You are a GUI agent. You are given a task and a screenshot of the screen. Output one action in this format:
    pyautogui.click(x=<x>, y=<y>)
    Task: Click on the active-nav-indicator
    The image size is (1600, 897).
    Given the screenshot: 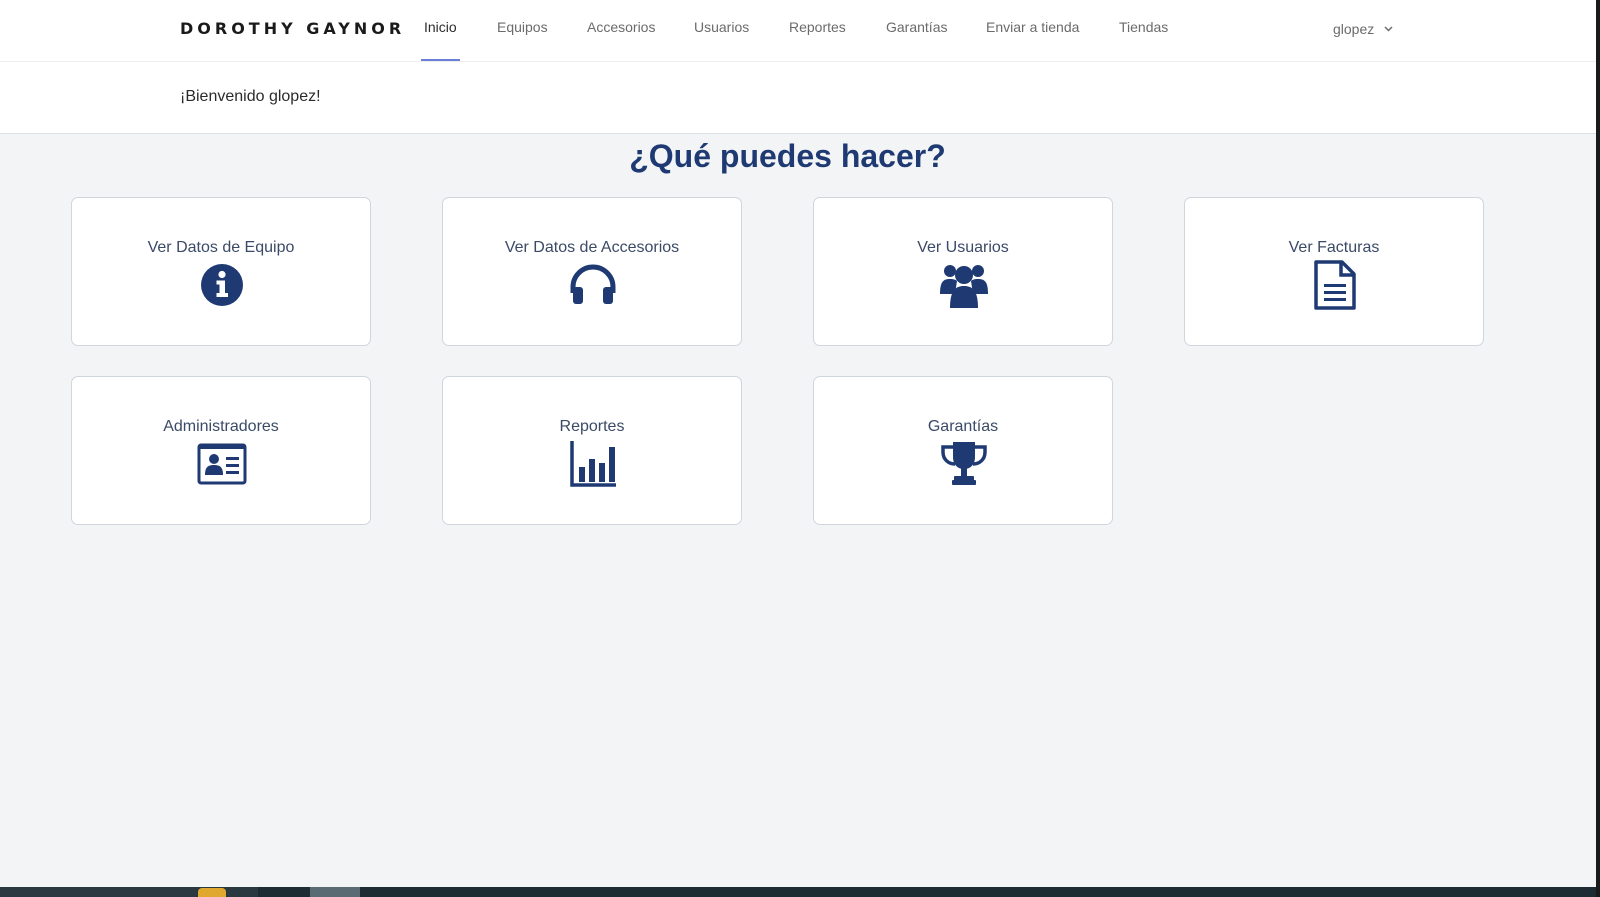 What is the action you would take?
    pyautogui.click(x=440, y=60)
    